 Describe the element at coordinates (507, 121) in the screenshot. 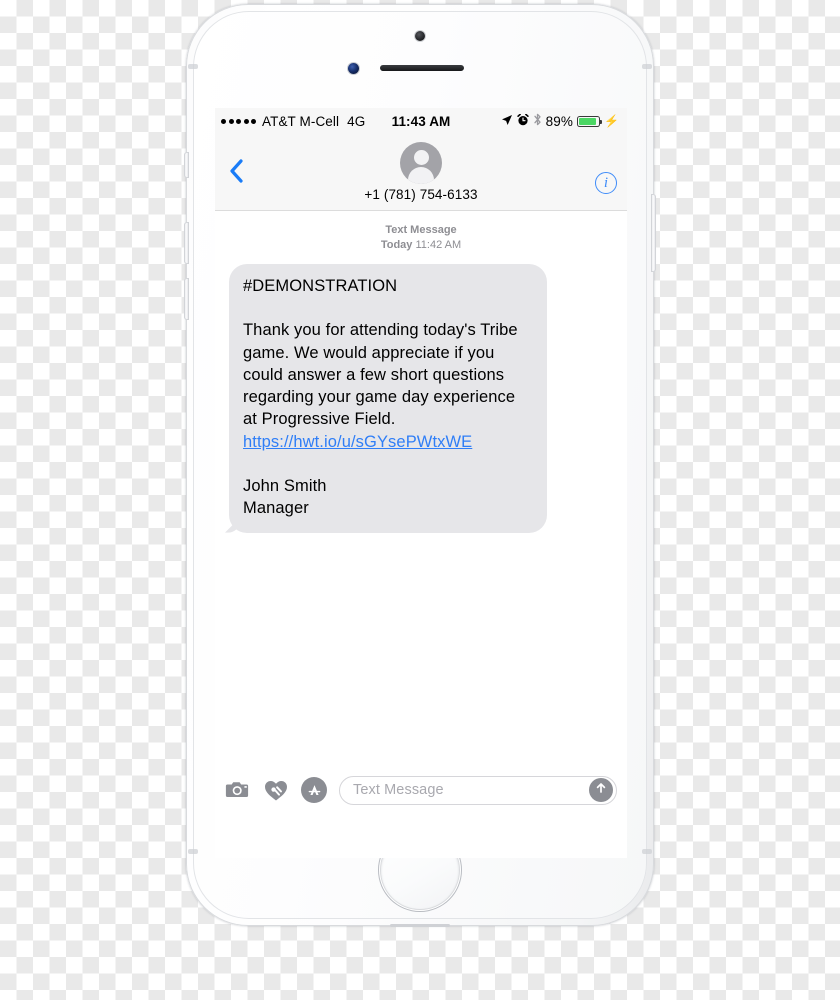

I see `location-arrow-icon` at that location.